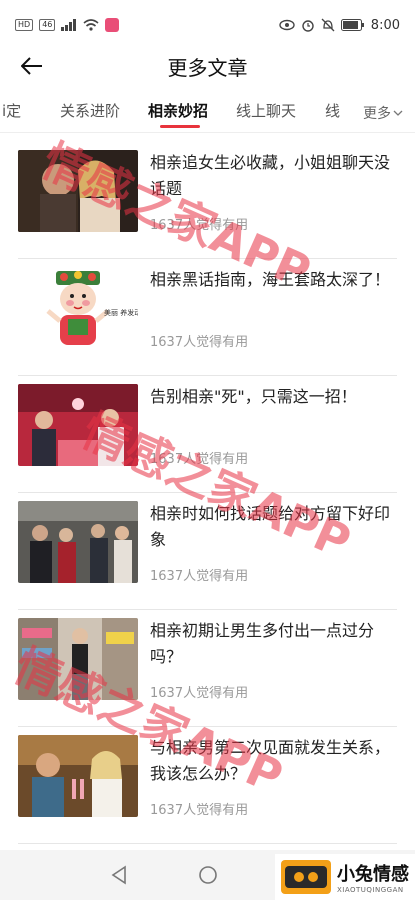 The image size is (415, 900). What do you see at coordinates (328, 25) in the screenshot?
I see `mute-icon` at bounding box center [328, 25].